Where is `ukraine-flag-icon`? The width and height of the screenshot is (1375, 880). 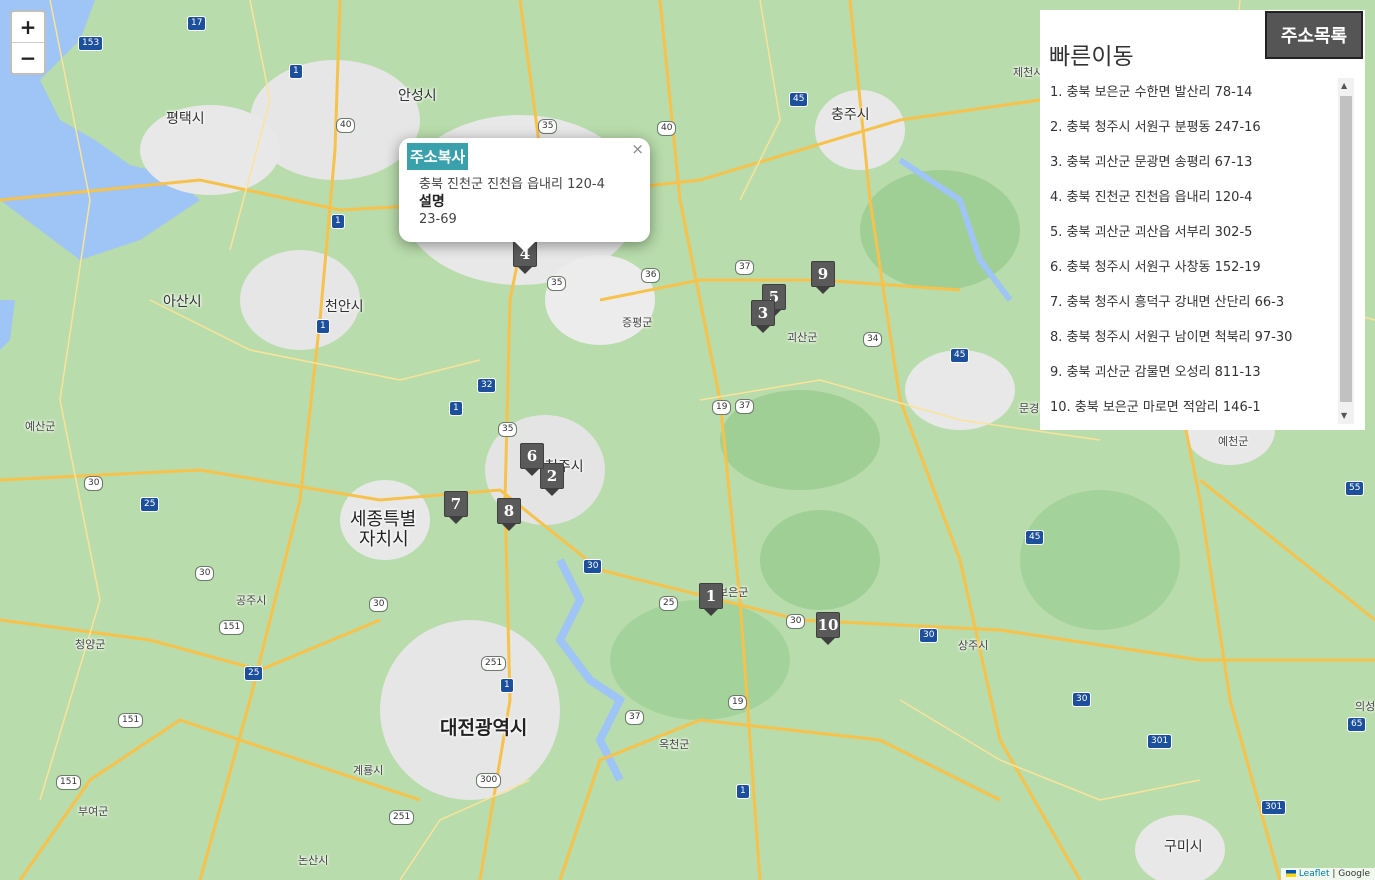 ukraine-flag-icon is located at coordinates (1290, 873).